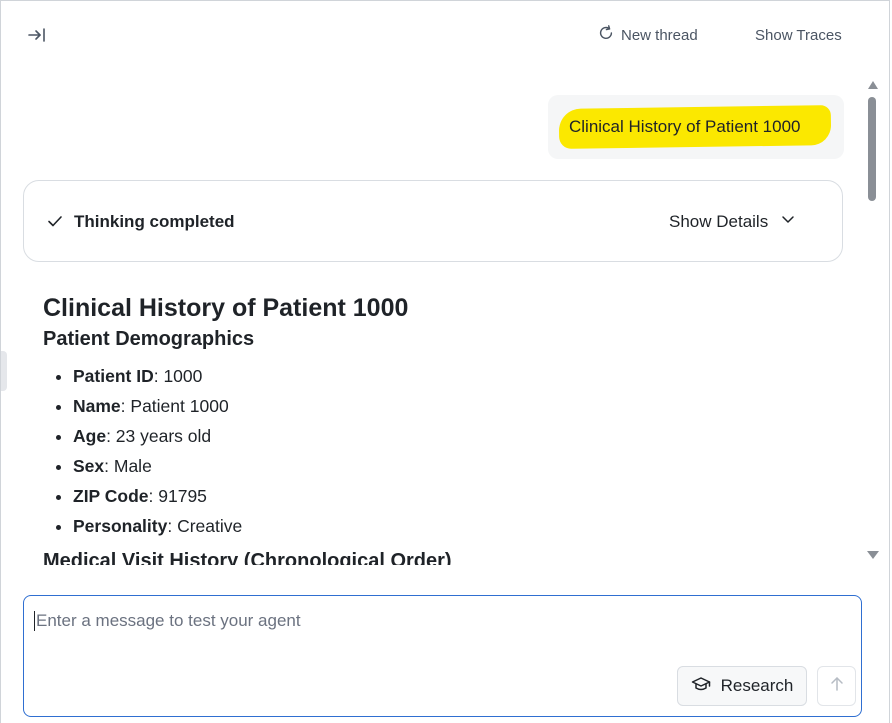 The width and height of the screenshot is (892, 723). I want to click on new-thread-button: New thread, so click(647, 35).